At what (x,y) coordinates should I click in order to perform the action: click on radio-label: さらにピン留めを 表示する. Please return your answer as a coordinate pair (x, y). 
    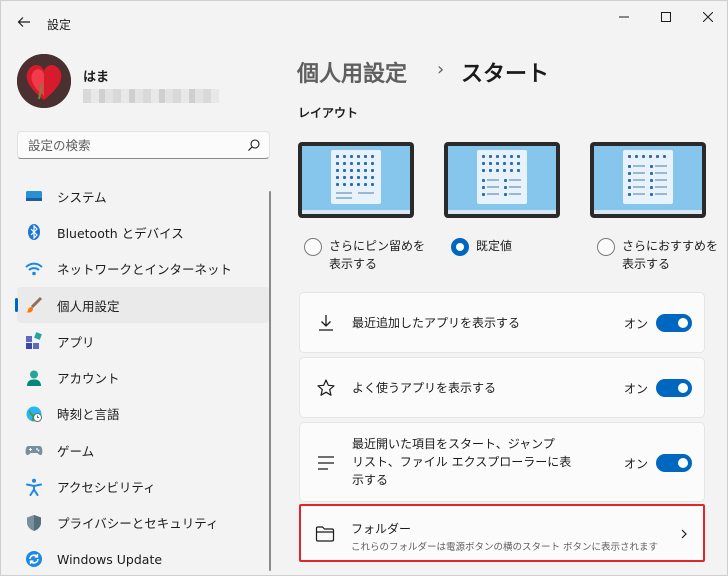
    Looking at the image, I should click on (377, 255).